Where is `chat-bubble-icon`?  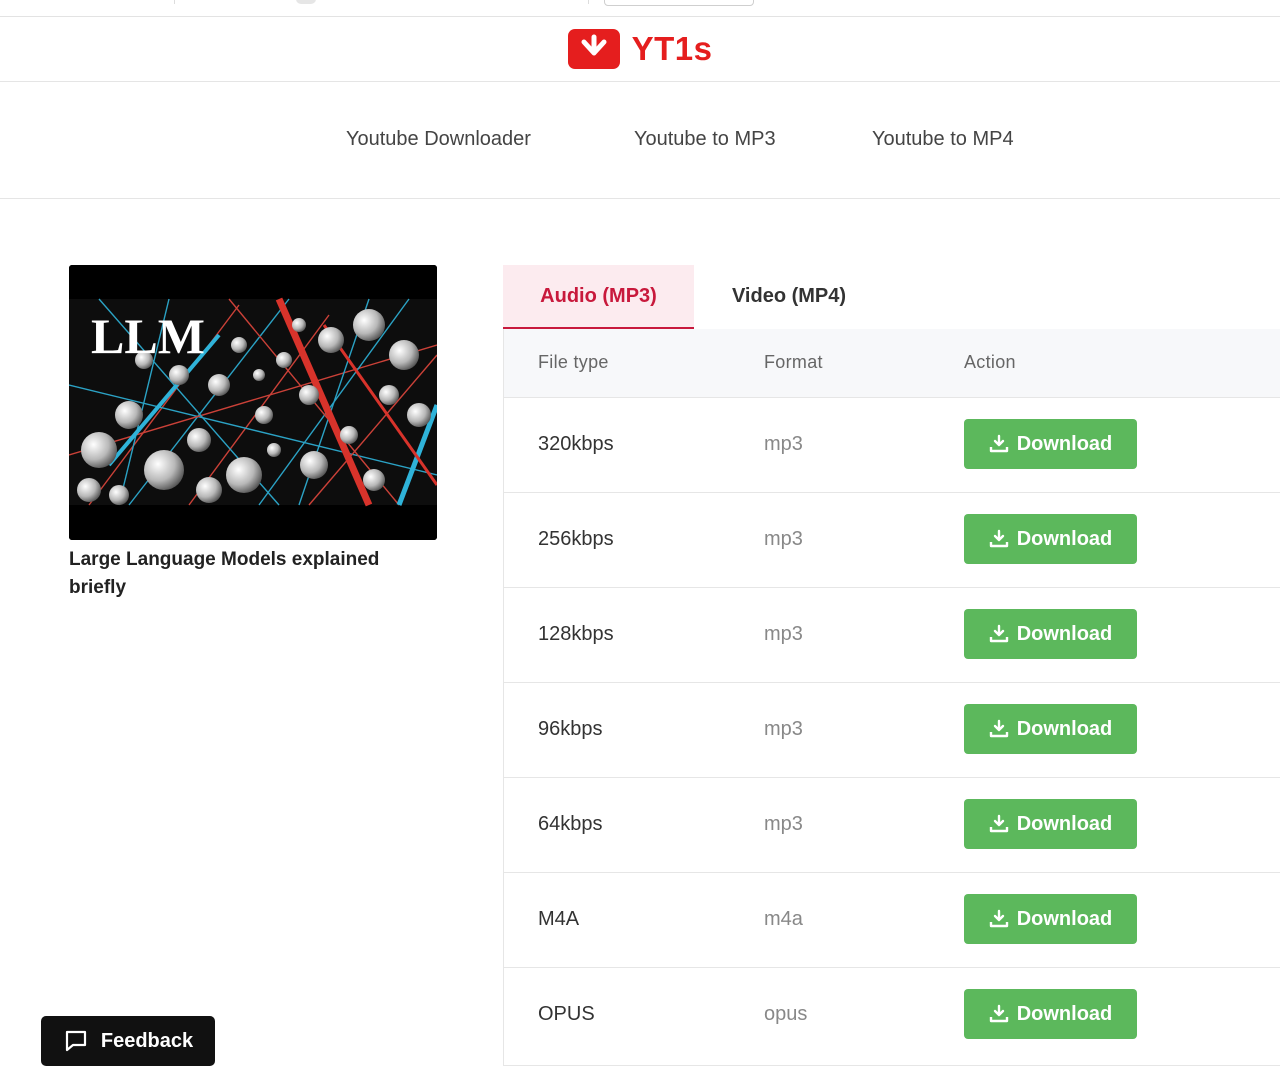 chat-bubble-icon is located at coordinates (75, 1041).